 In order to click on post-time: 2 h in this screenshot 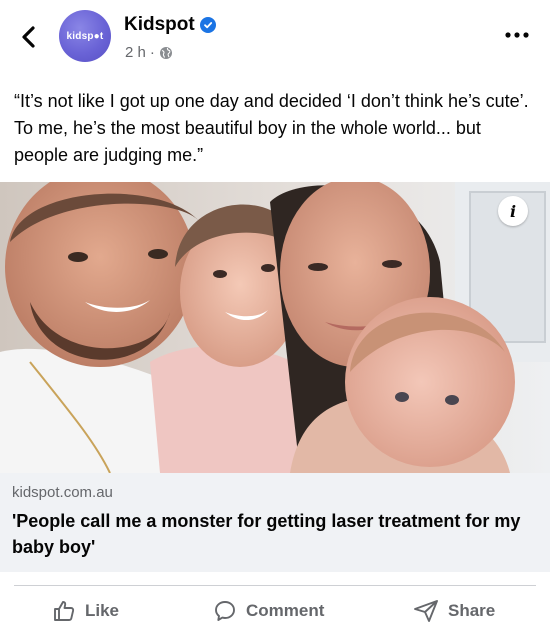, I will do `click(135, 52)`.